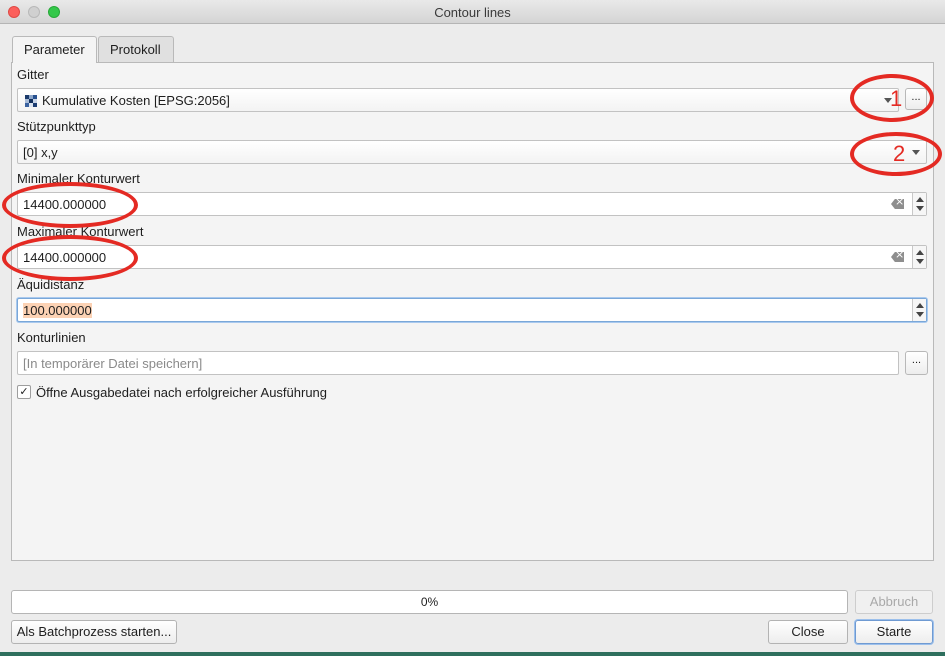  I want to click on max-konturwert-spinbox: 14400.000000, so click(472, 257).